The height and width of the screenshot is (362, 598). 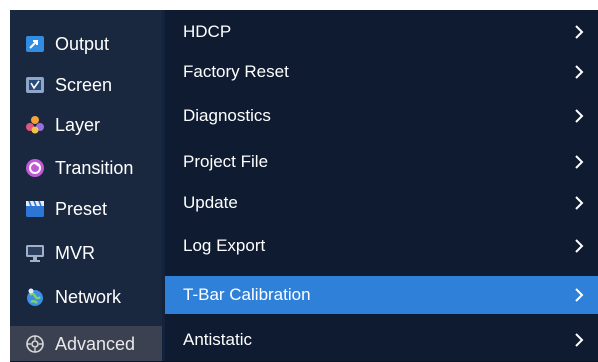 I want to click on menu-item-label: HDCP, so click(x=207, y=31).